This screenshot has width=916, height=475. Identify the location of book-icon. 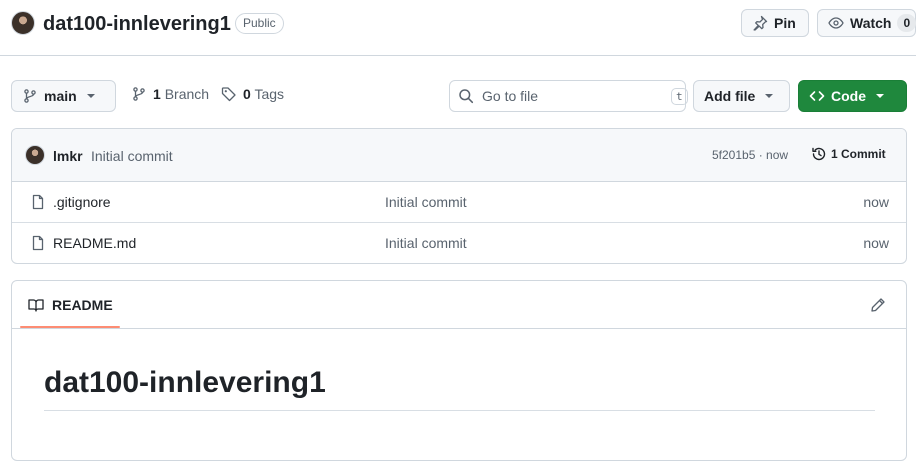
(36, 305).